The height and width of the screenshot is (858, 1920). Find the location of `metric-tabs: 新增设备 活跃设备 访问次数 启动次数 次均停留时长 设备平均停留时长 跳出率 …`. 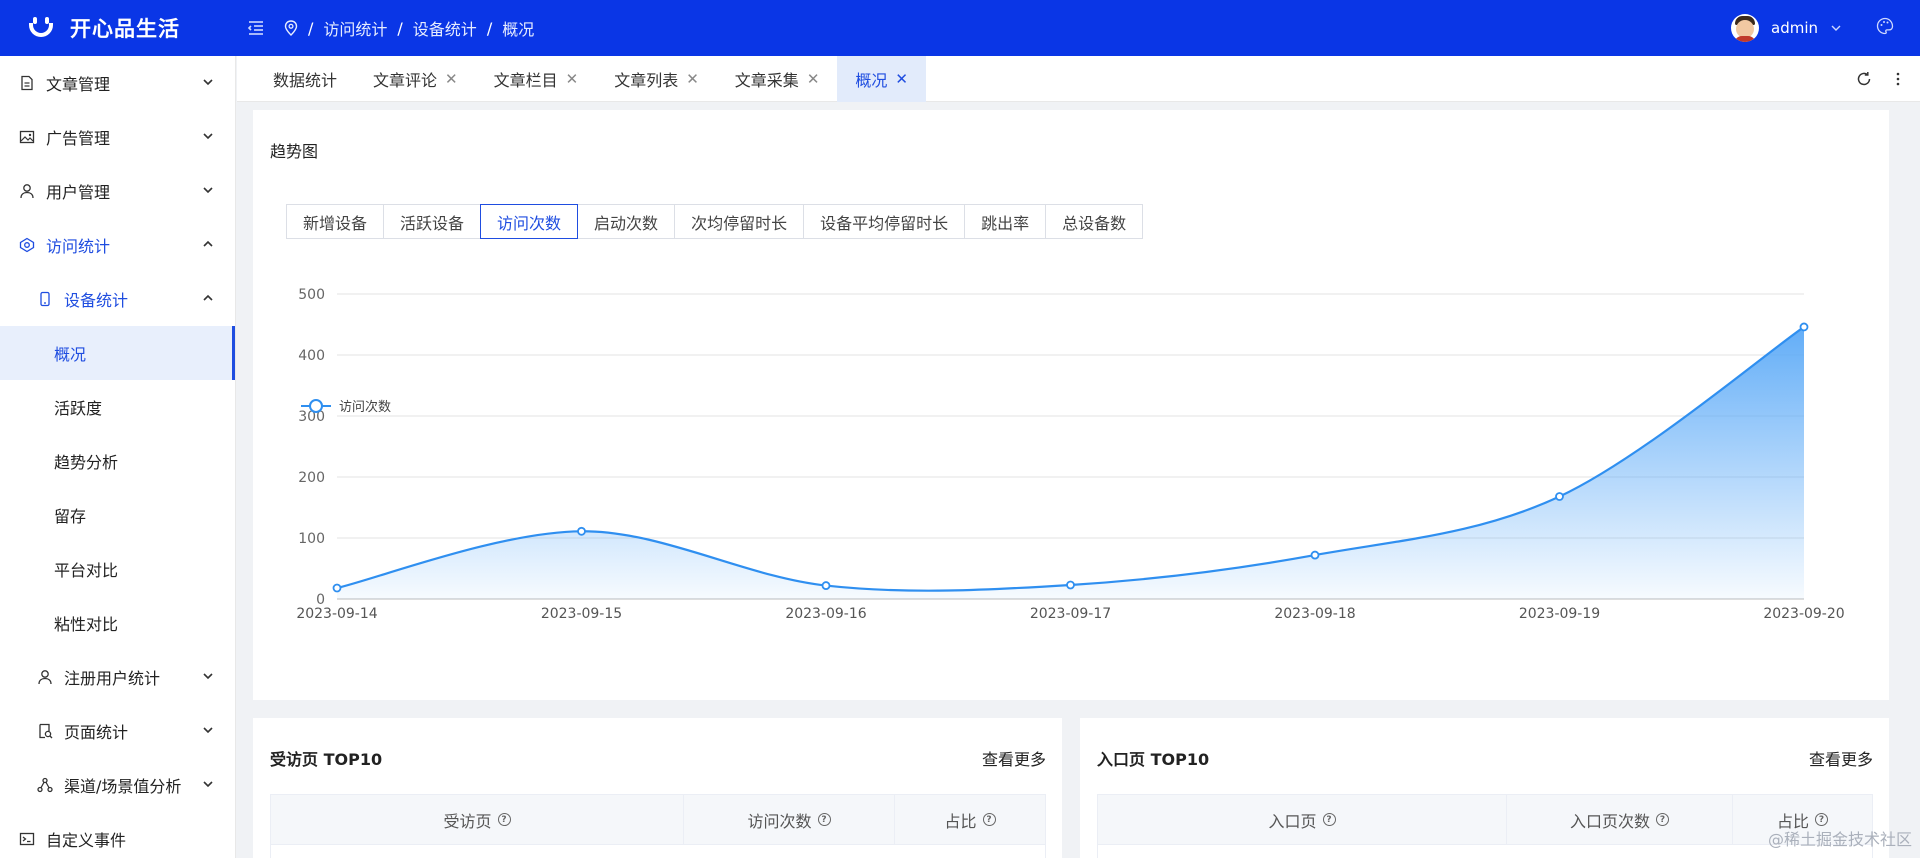

metric-tabs: 新增设备 活跃设备 访问次数 启动次数 次均停留时长 设备平均停留时长 跳出率 … is located at coordinates (715, 221).